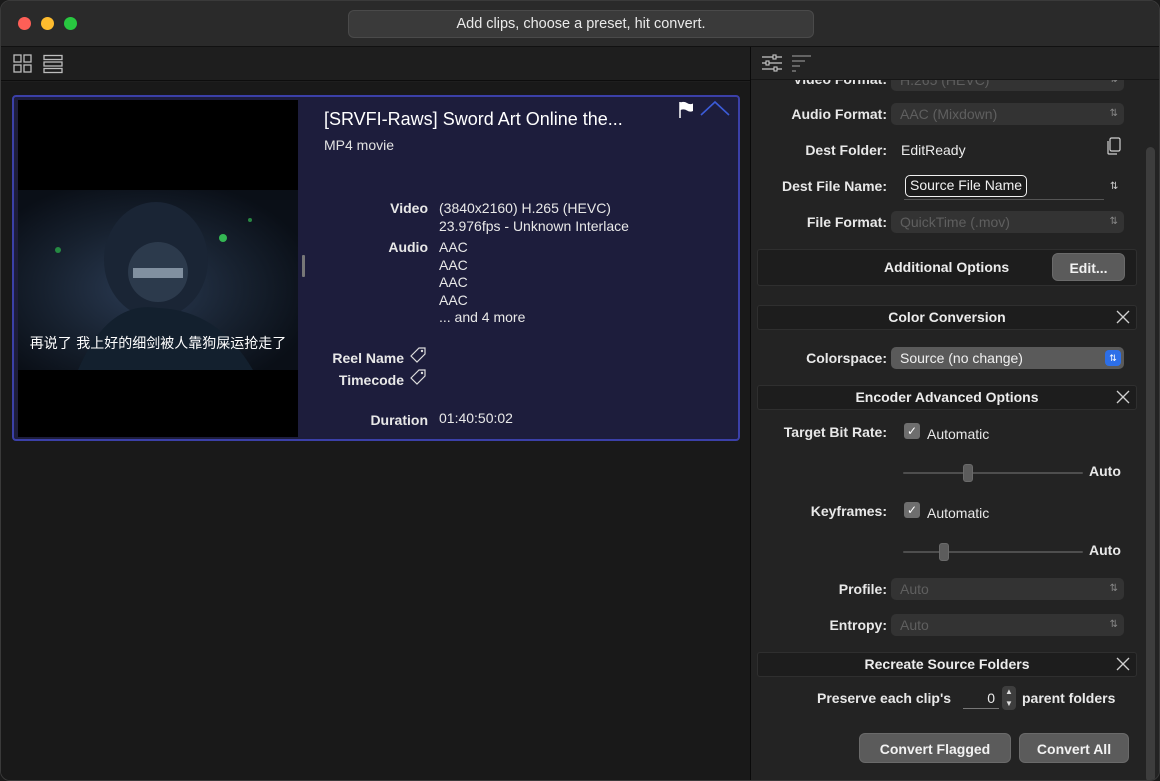 The width and height of the screenshot is (1160, 781). What do you see at coordinates (1069, 698) in the screenshot?
I see `parent-folders-label: parent folders` at bounding box center [1069, 698].